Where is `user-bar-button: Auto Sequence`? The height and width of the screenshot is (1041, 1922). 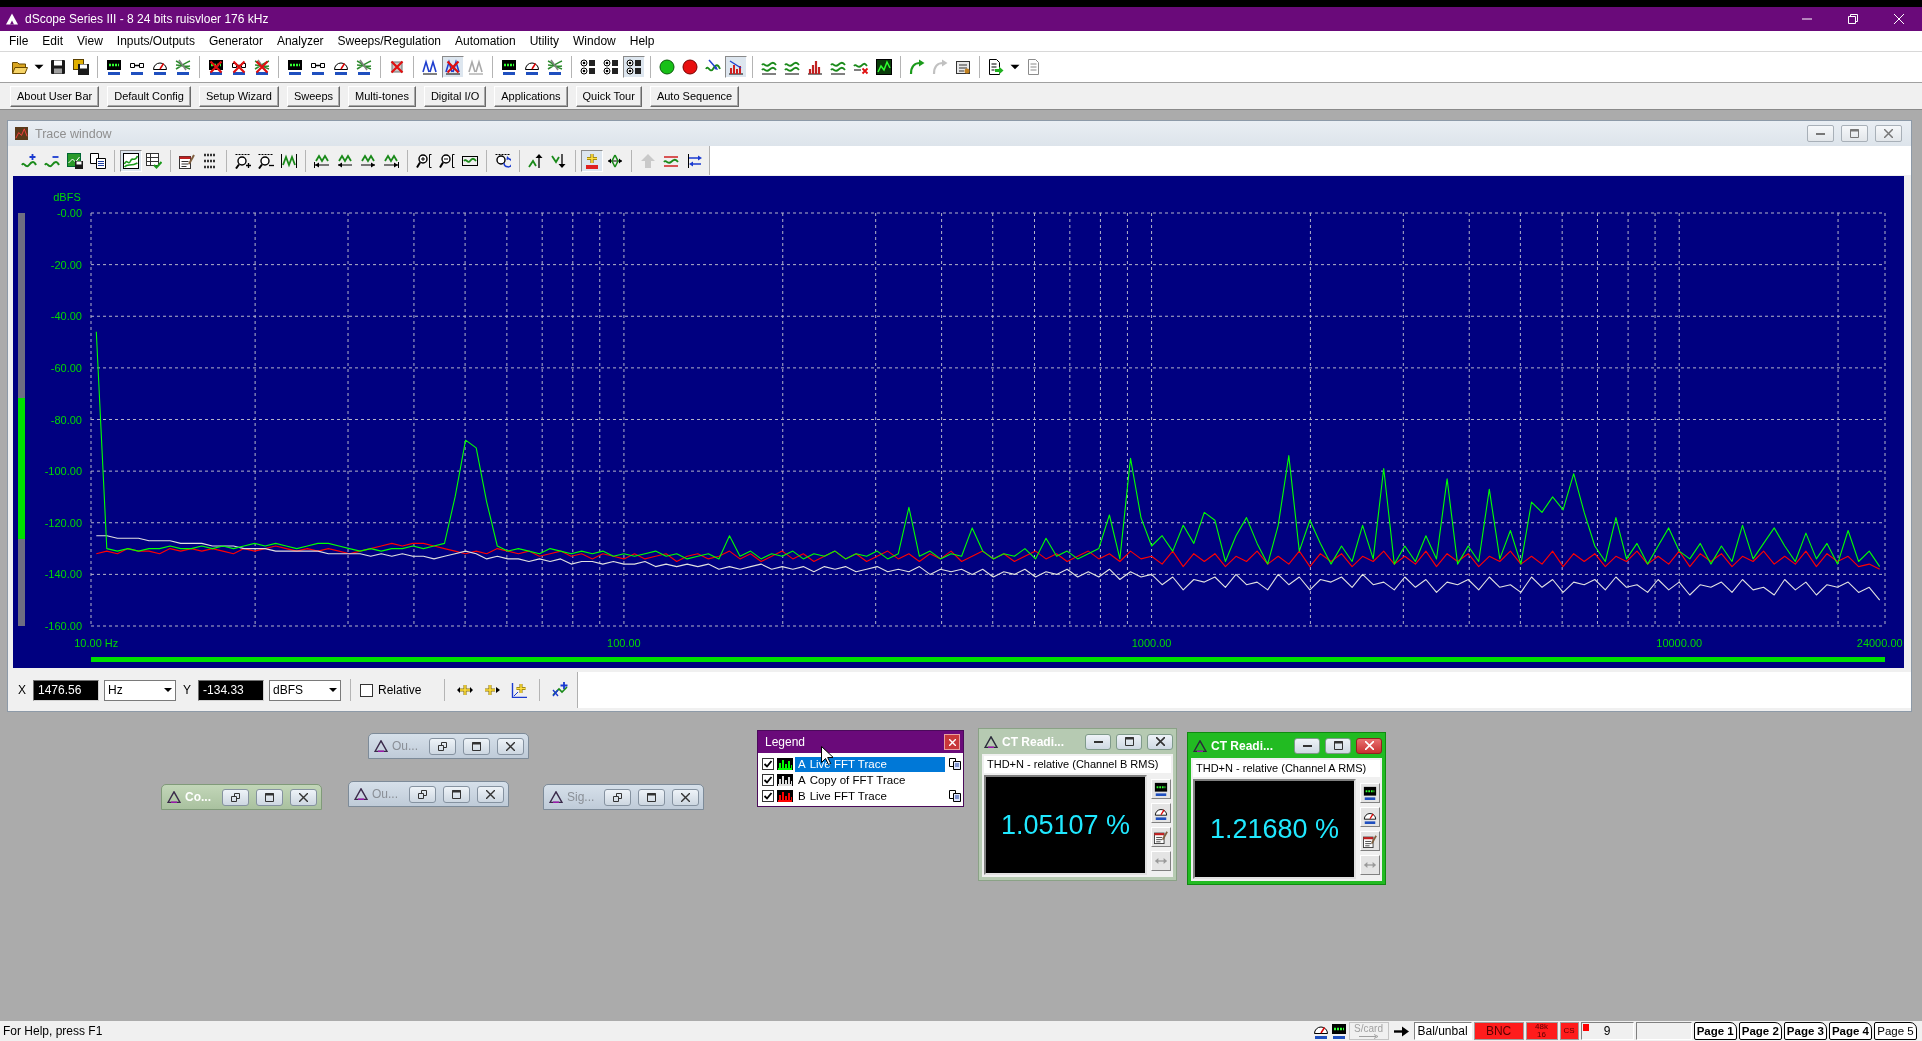 user-bar-button: Auto Sequence is located at coordinates (694, 96).